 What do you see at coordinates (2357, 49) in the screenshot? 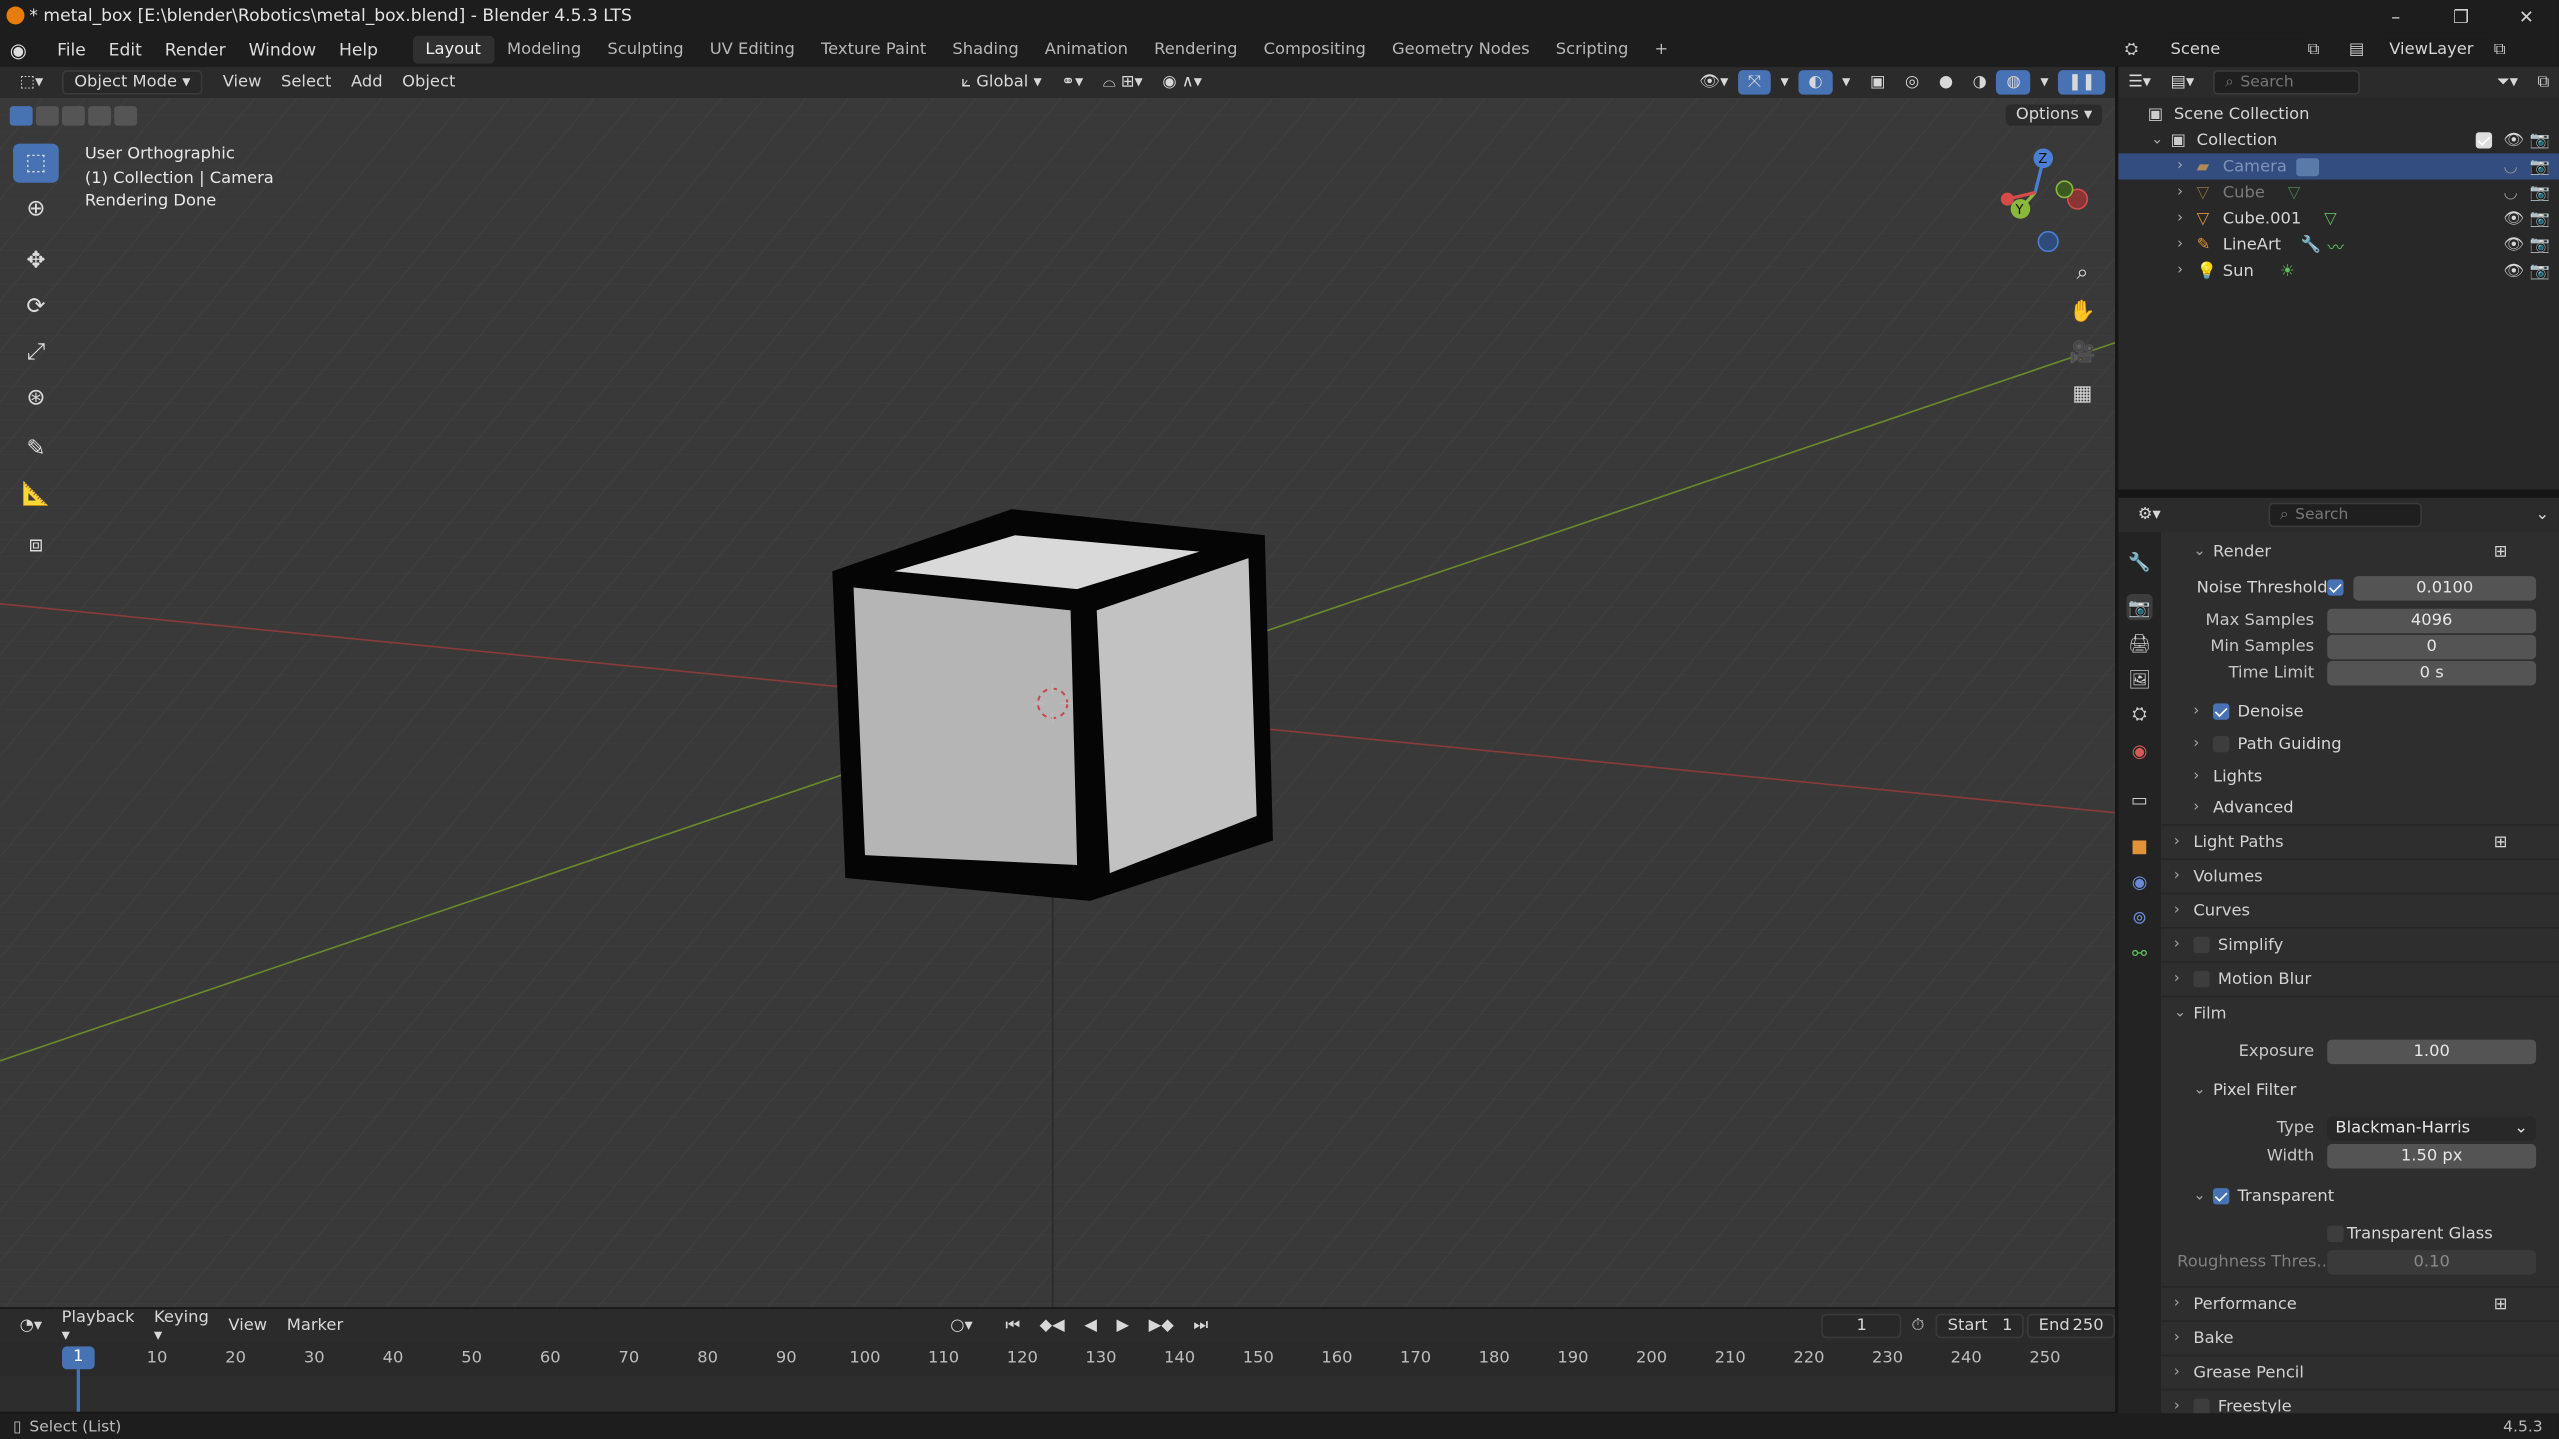
I see `view-layer-icon: ▤` at bounding box center [2357, 49].